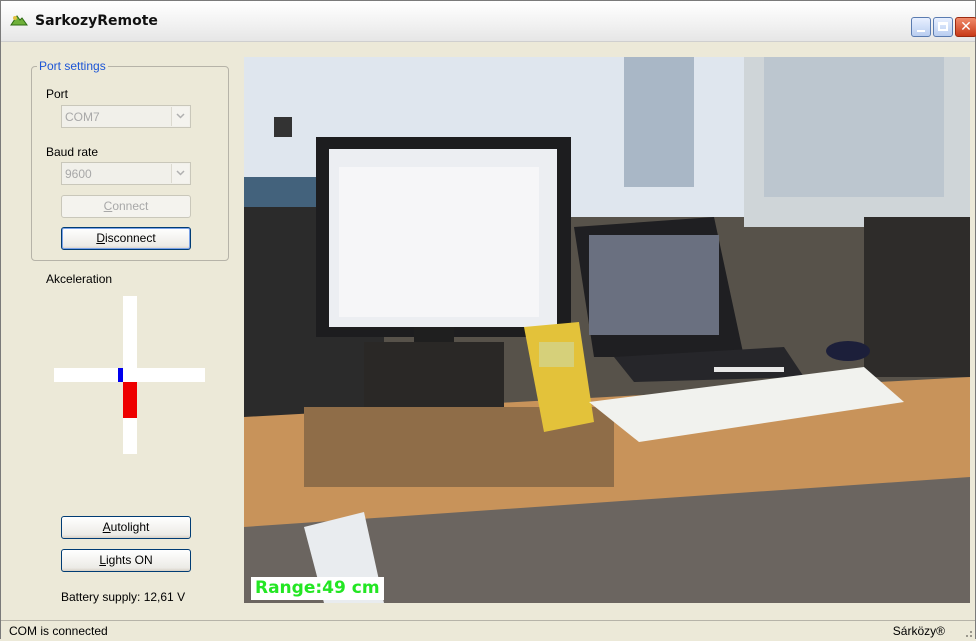 The height and width of the screenshot is (641, 976). What do you see at coordinates (72, 66) in the screenshot?
I see `port-settings-legend: Port settings` at bounding box center [72, 66].